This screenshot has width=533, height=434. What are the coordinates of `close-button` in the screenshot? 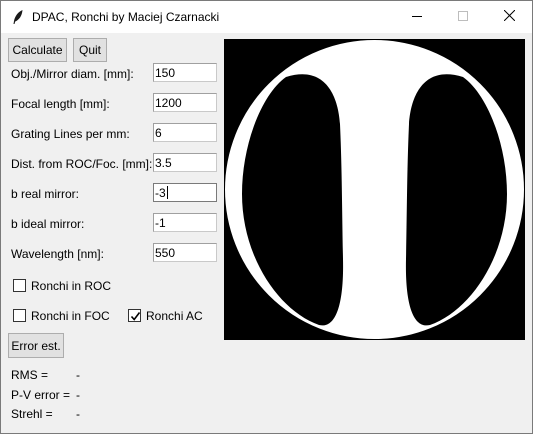 It's located at (509, 17).